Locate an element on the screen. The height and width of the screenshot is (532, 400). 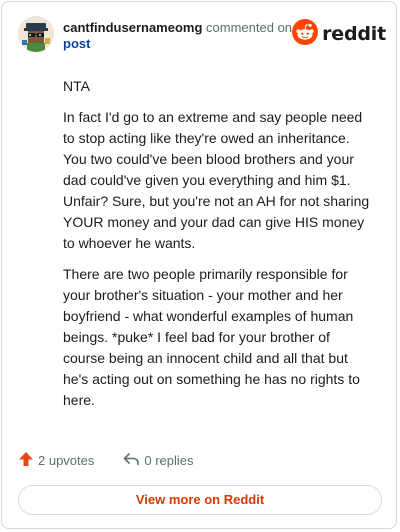
author-name: cantfindusernameomg is located at coordinates (132, 27).